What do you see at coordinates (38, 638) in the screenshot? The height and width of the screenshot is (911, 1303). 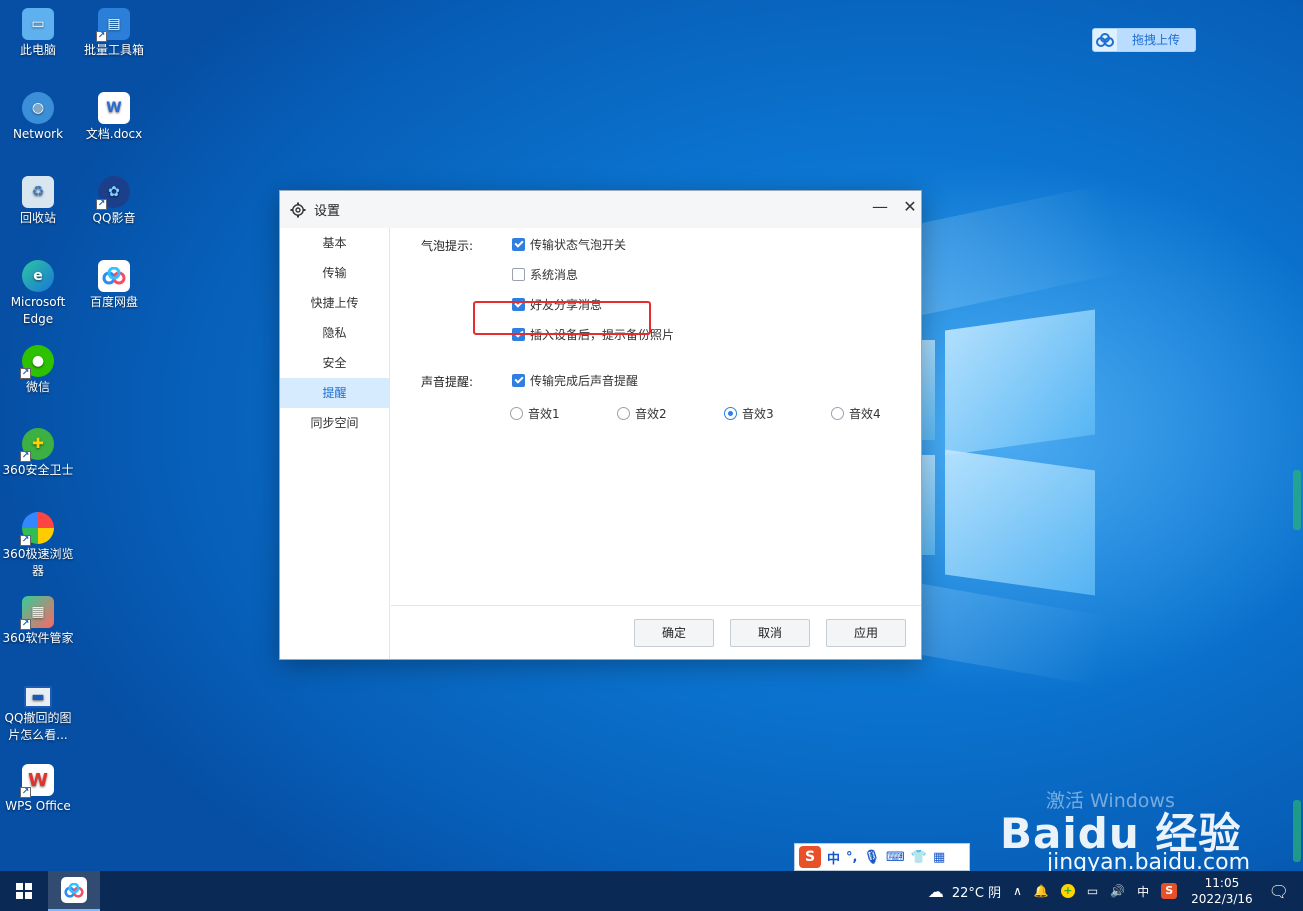 I see `desktop-icon-label: 360软件管家` at bounding box center [38, 638].